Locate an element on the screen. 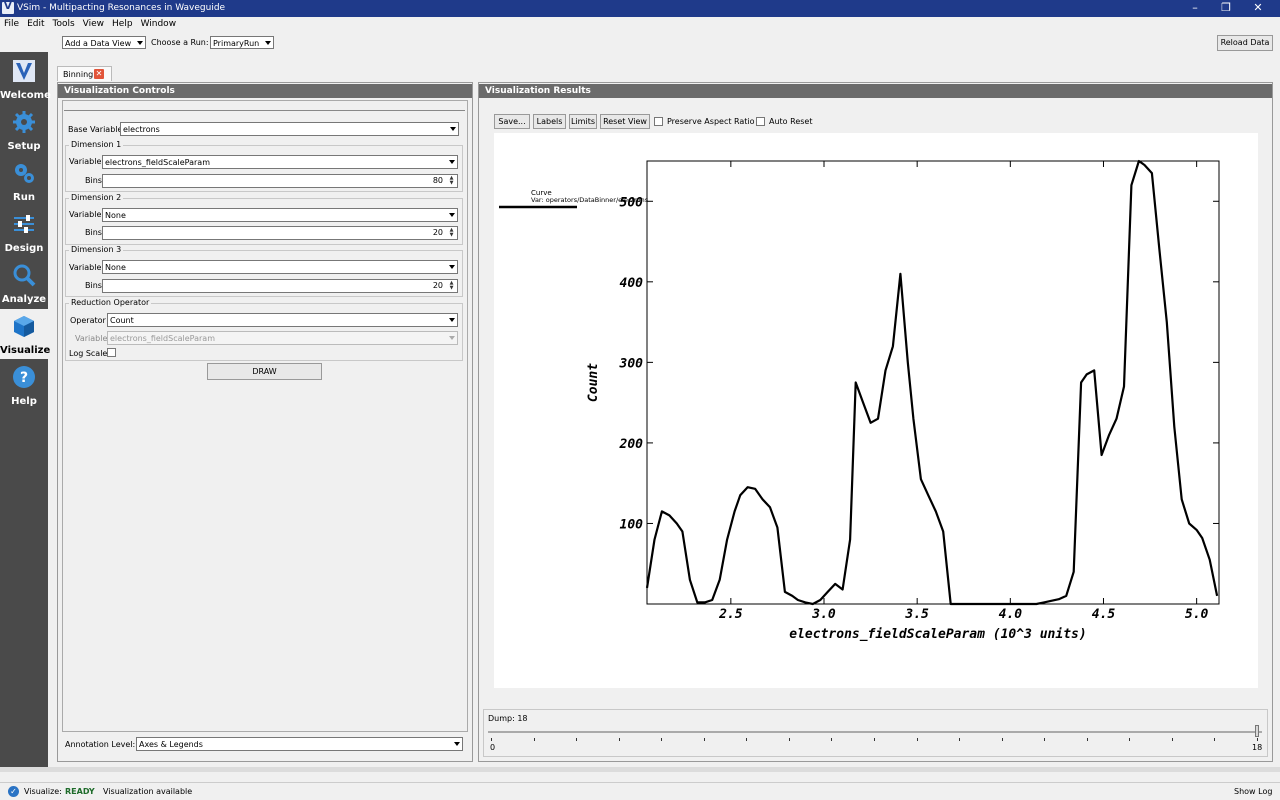 This screenshot has height=800, width=1280. sidebar-item-welcome: Welcome is located at coordinates (25, 79).